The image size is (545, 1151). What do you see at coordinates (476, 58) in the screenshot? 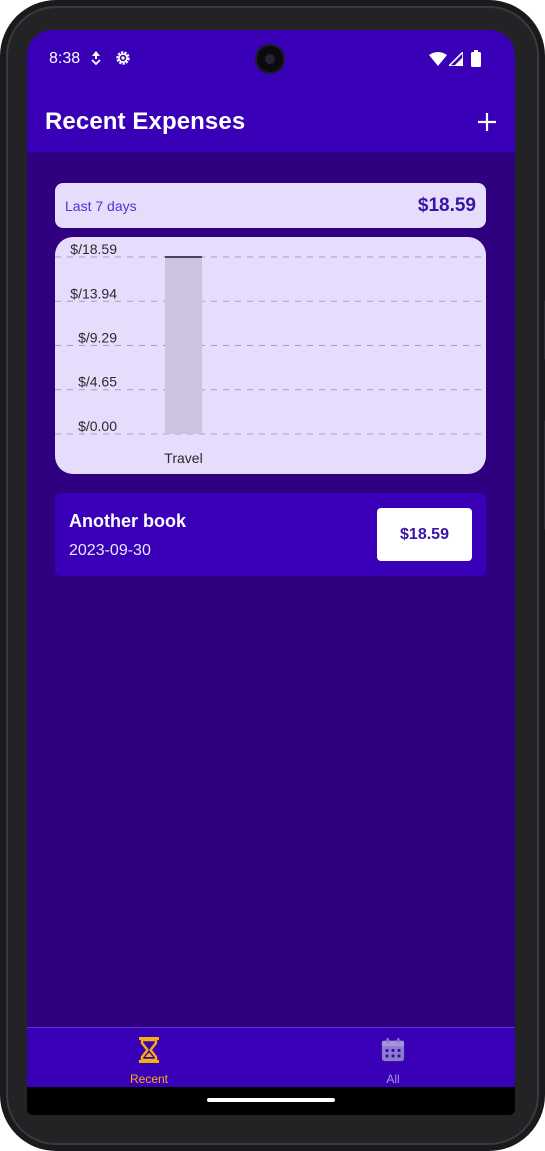
I see `battery-icon` at bounding box center [476, 58].